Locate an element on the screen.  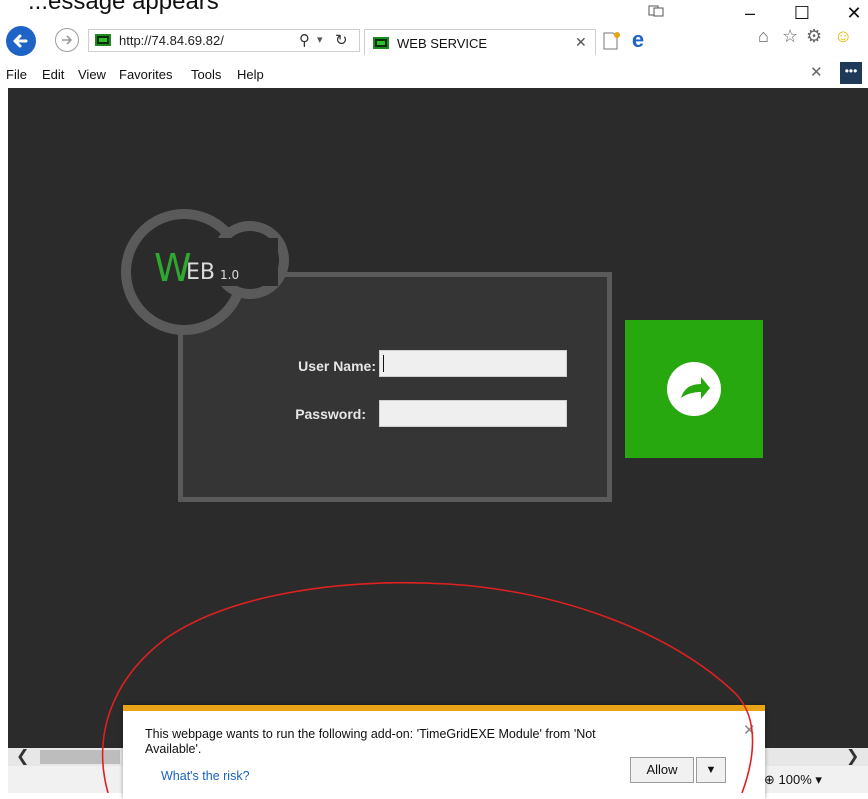
back-button is located at coordinates (21, 41).